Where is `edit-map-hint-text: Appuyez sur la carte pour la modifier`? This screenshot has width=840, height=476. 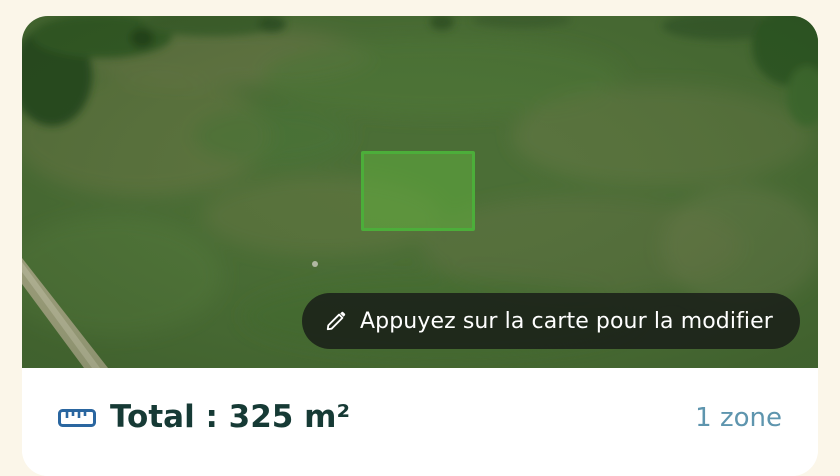
edit-map-hint-text: Appuyez sur la carte pour la modifier is located at coordinates (566, 321).